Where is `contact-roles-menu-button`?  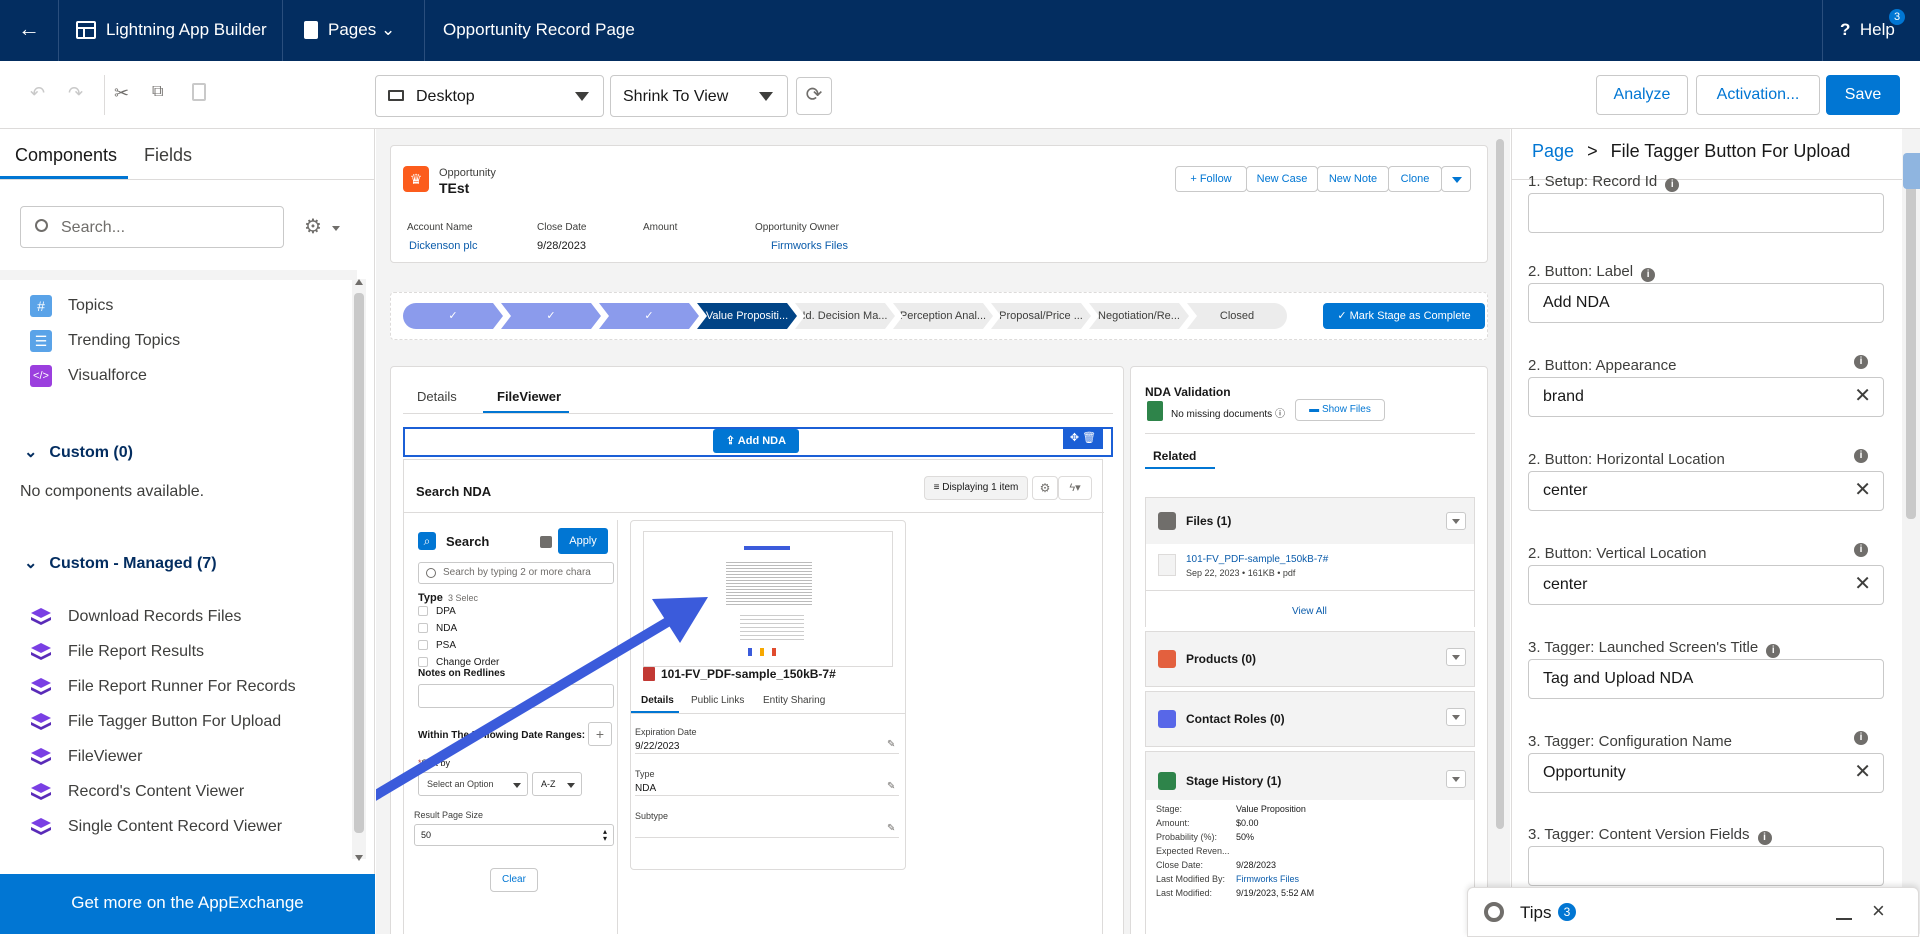
contact-roles-menu-button is located at coordinates (1456, 717).